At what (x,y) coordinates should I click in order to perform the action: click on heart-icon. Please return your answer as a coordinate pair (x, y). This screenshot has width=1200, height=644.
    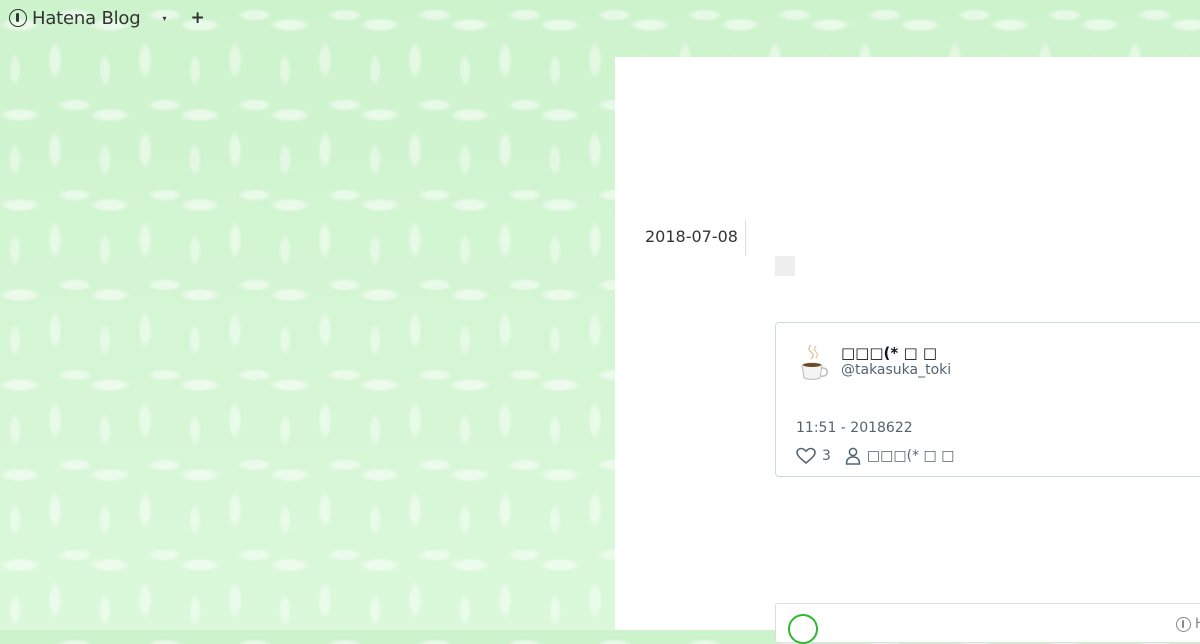
    Looking at the image, I should click on (806, 456).